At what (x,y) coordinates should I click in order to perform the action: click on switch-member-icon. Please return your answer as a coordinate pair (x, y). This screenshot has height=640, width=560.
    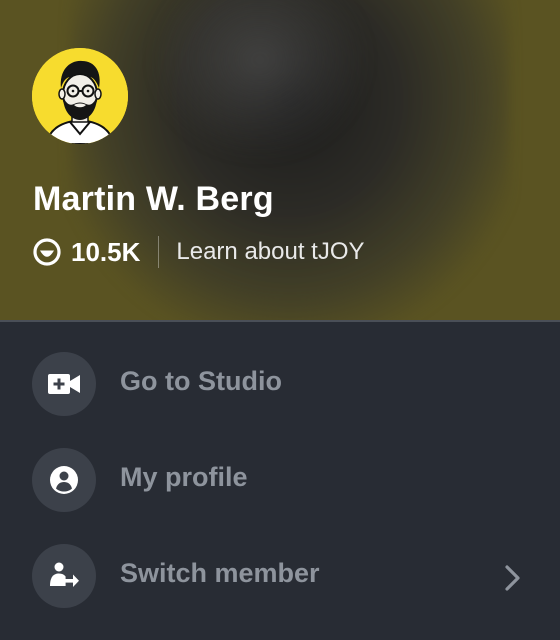
    Looking at the image, I should click on (64, 574).